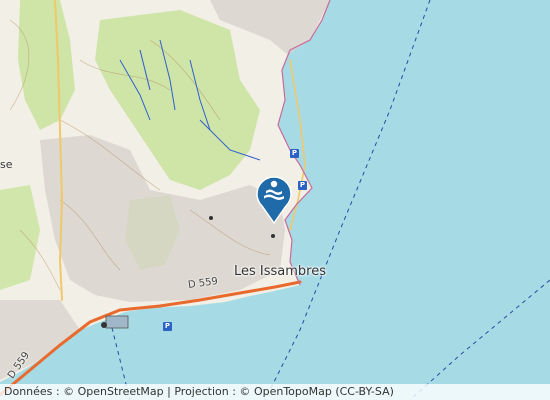 Image resolution: width=550 pixels, height=400 pixels. Describe the element at coordinates (293, 391) in the screenshot. I see `opentopomap-link: OpenTopoMap` at that location.